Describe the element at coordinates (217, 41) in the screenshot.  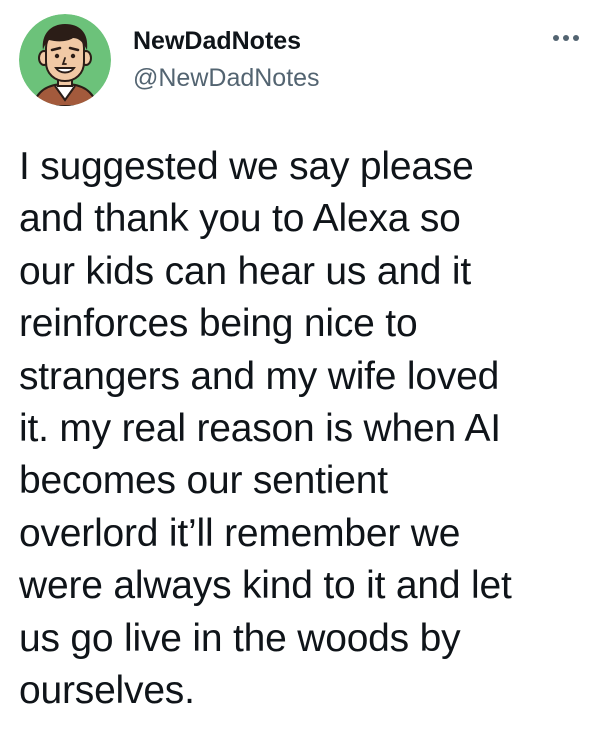
I see `display-name: NewDadNotes` at that location.